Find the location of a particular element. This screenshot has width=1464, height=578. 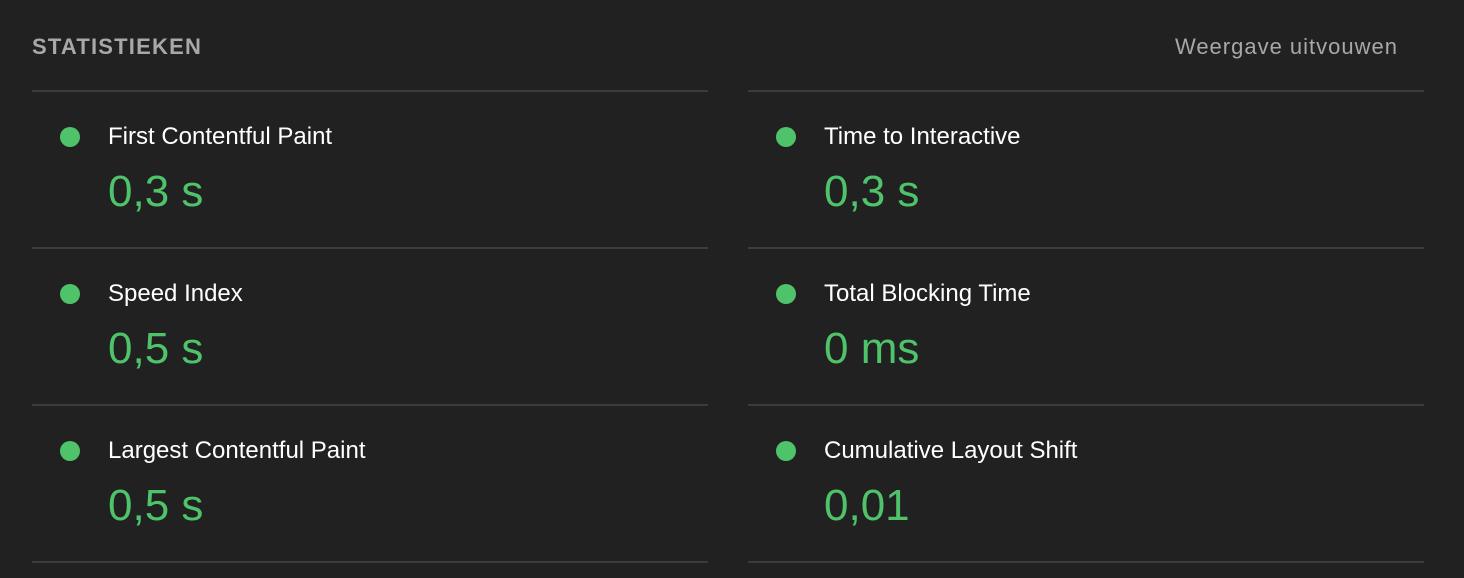

metric-label: Speed Index is located at coordinates (175, 293).